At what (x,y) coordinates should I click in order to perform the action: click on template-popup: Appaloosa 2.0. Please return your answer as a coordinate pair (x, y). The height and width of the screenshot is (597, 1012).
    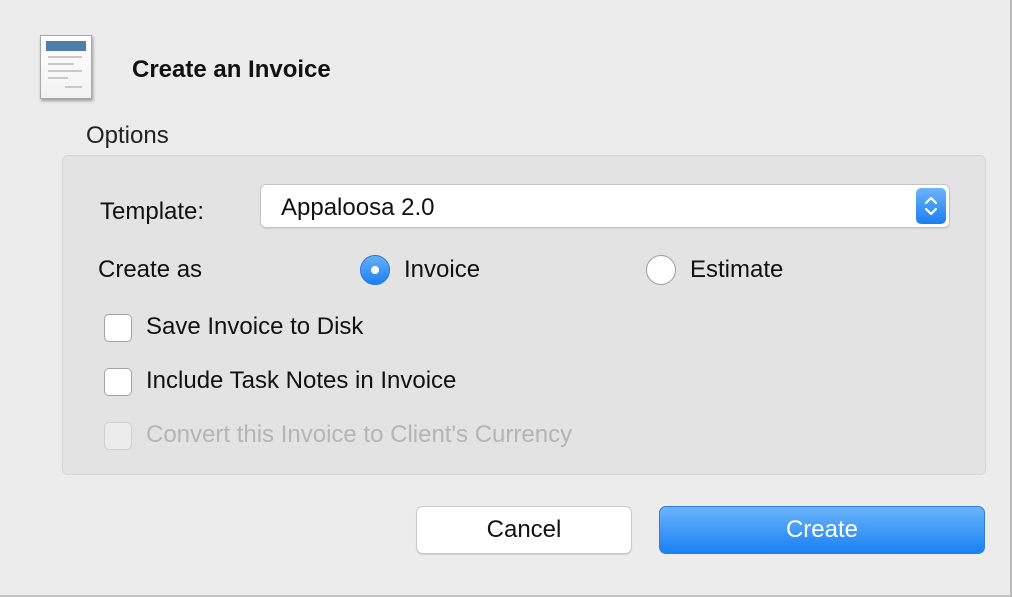
    Looking at the image, I should click on (605, 206).